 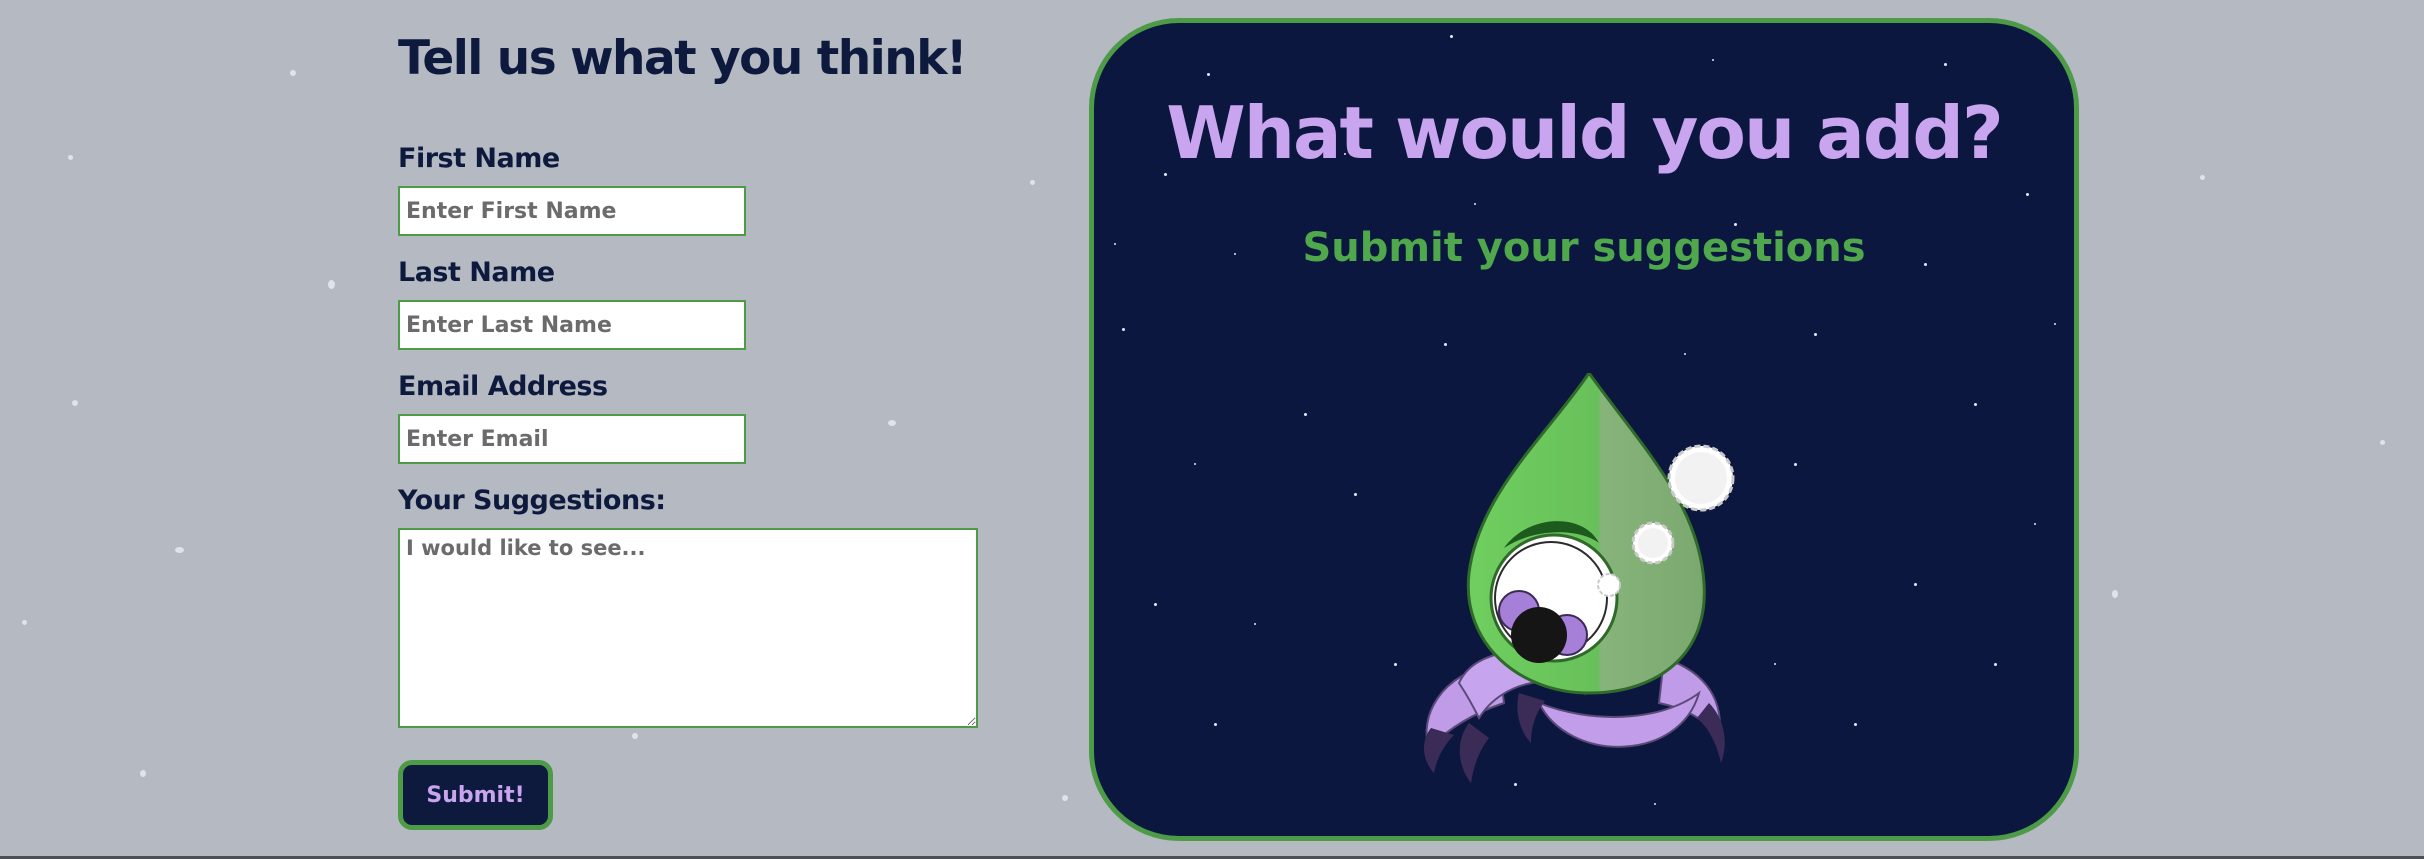 I want to click on card-title: What would you add?, so click(x=1584, y=133).